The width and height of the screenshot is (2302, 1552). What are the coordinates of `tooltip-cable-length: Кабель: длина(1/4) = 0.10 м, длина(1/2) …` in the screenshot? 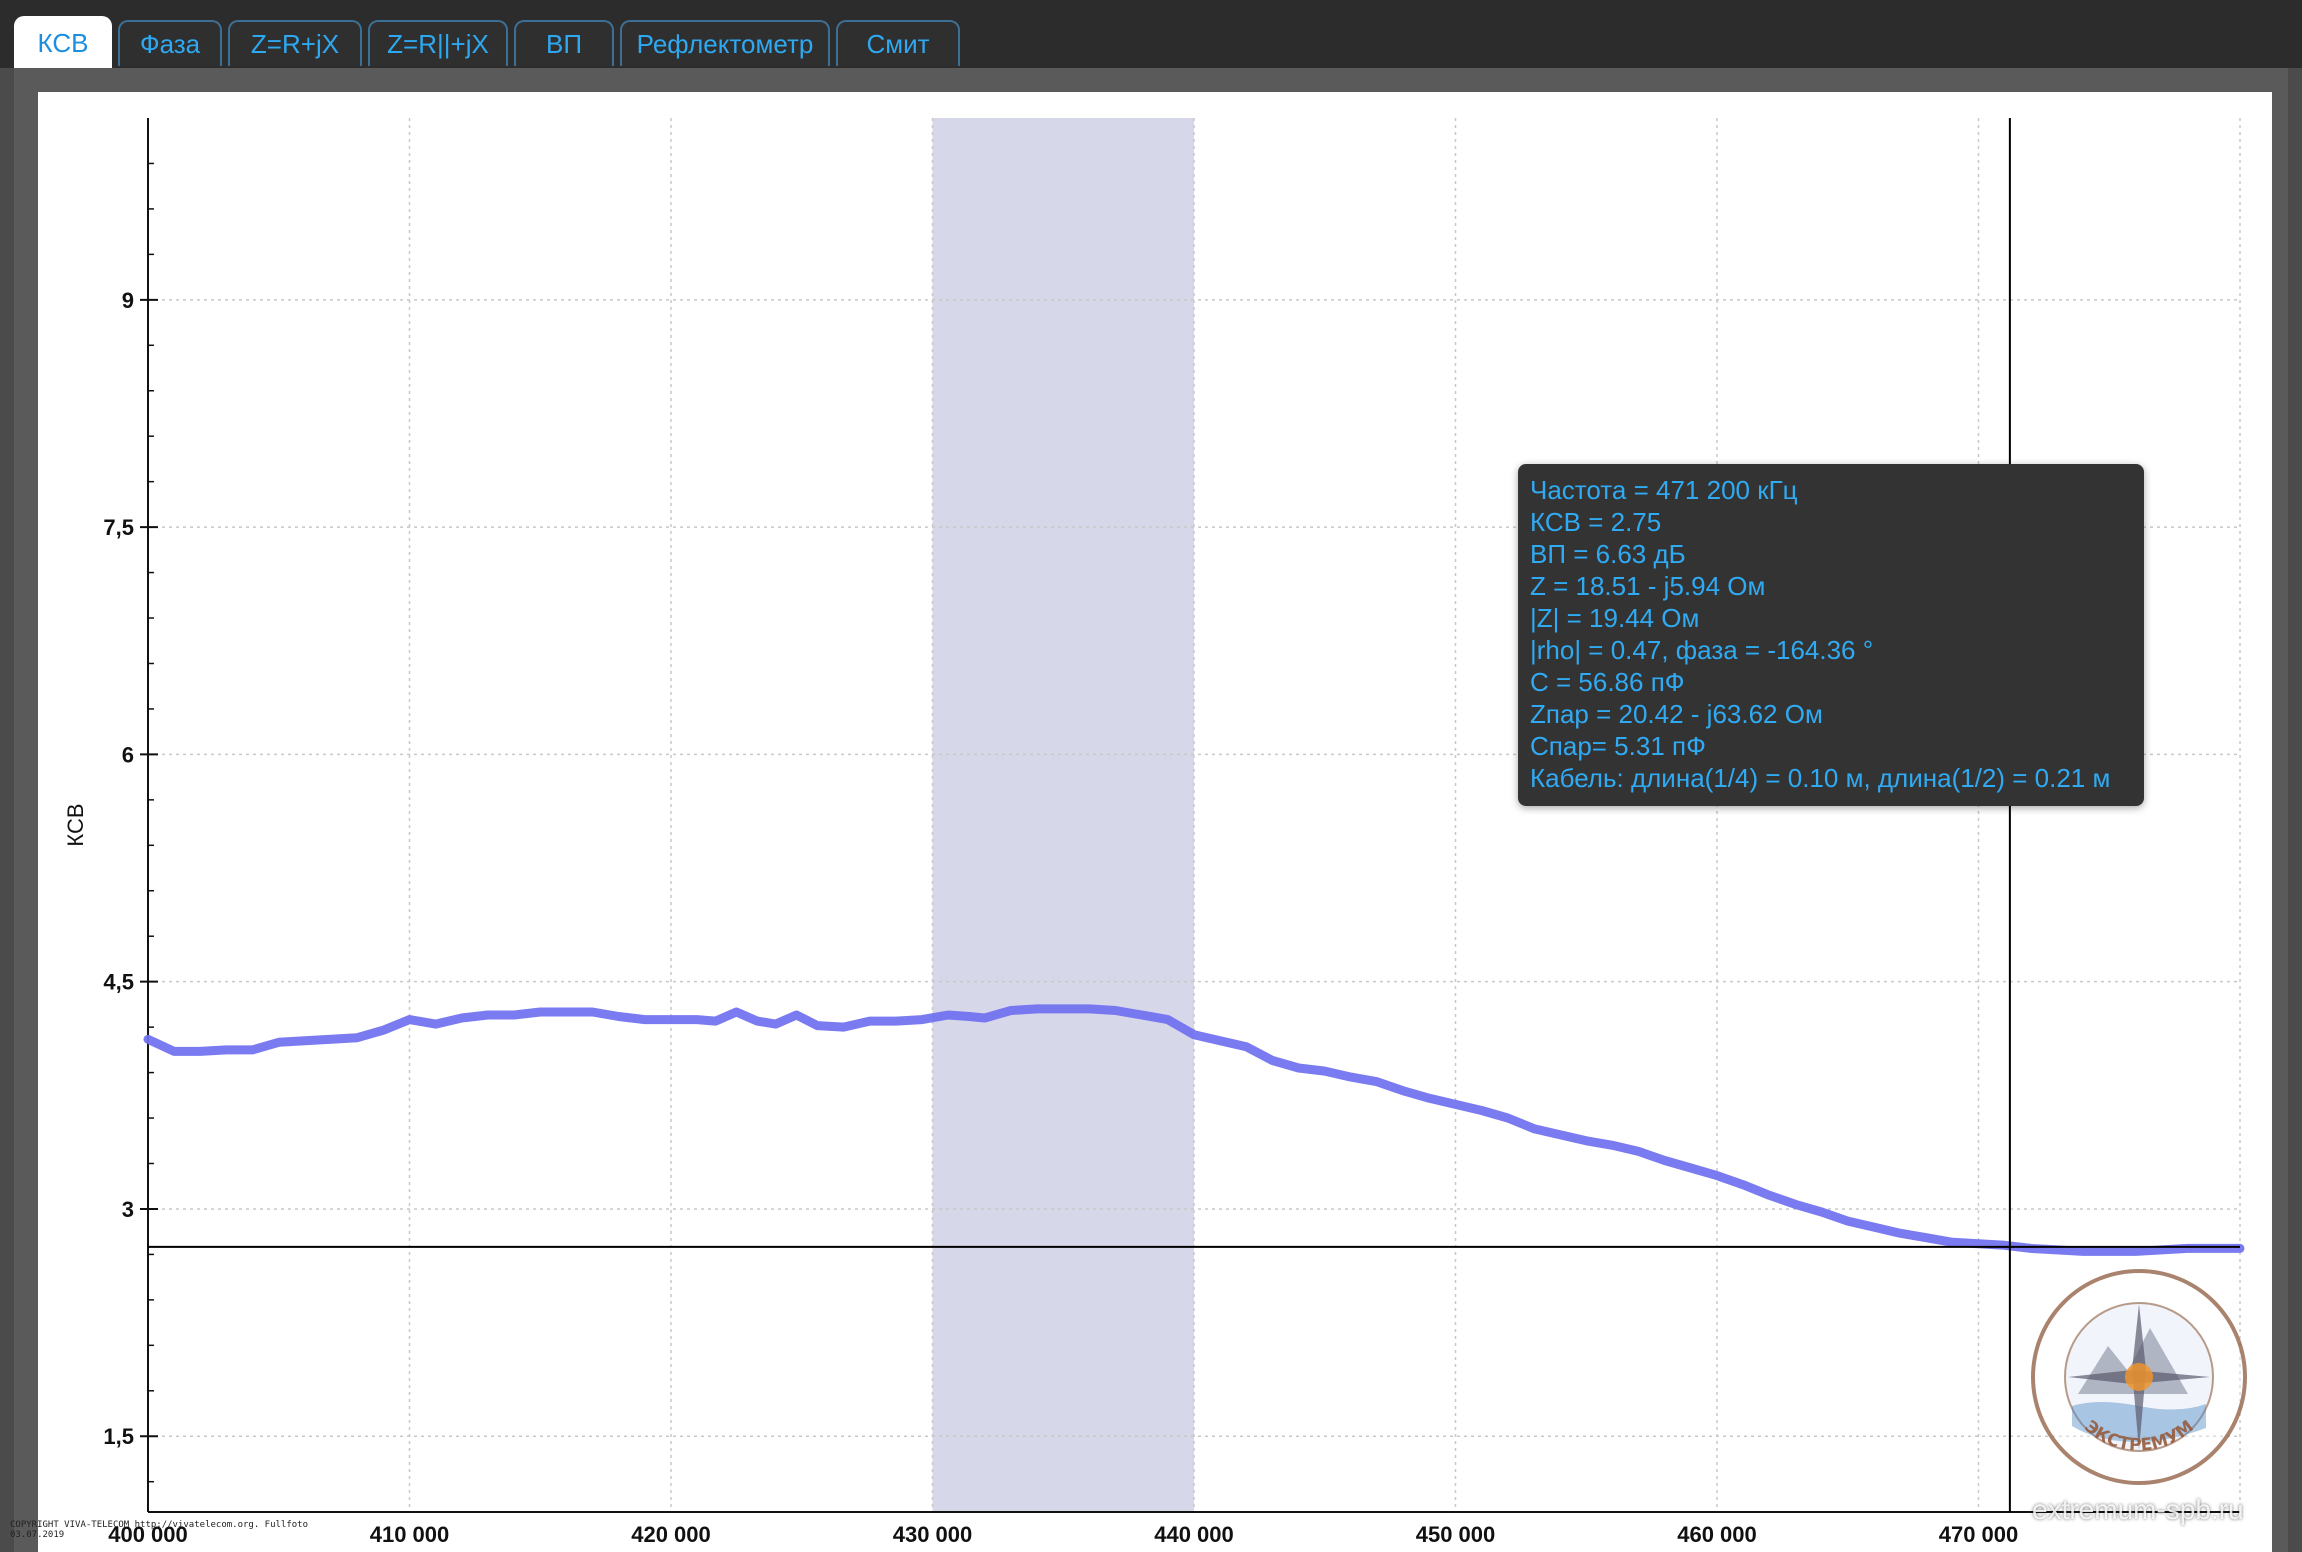 It's located at (1820, 778).